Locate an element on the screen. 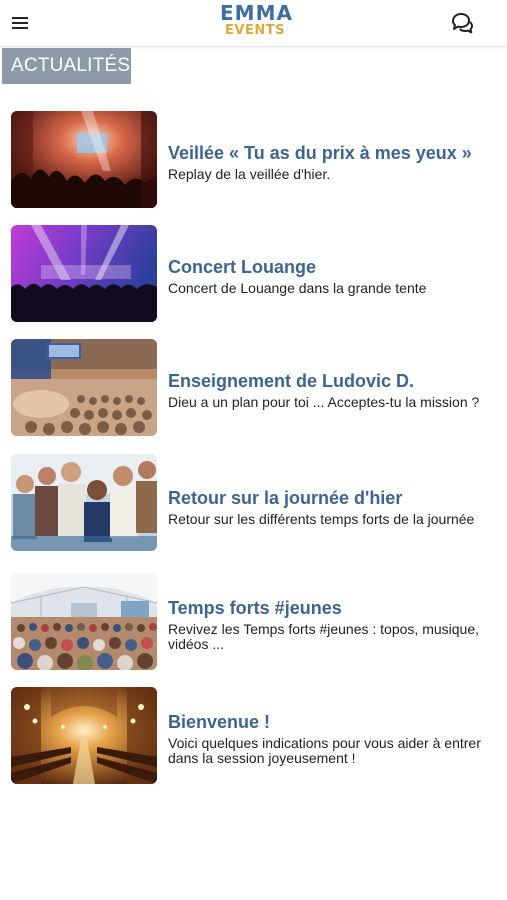 The image size is (507, 900). news-title: Veillée « Tu as du prix à mes yeux » is located at coordinates (320, 153).